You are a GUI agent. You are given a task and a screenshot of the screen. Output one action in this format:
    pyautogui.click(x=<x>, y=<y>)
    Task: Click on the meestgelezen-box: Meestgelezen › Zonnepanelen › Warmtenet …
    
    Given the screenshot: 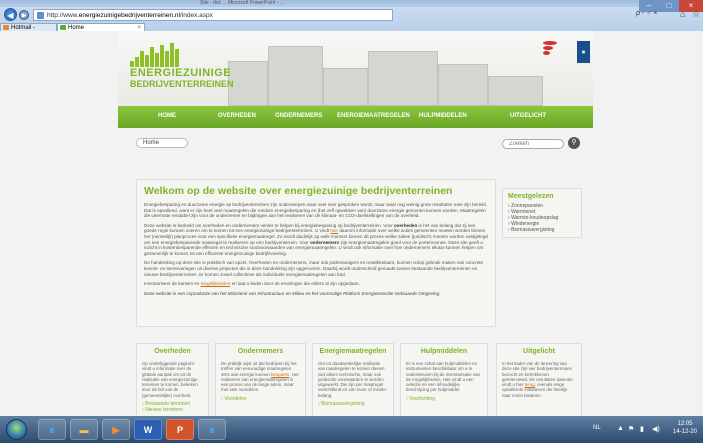 What is the action you would take?
    pyautogui.click(x=542, y=213)
    